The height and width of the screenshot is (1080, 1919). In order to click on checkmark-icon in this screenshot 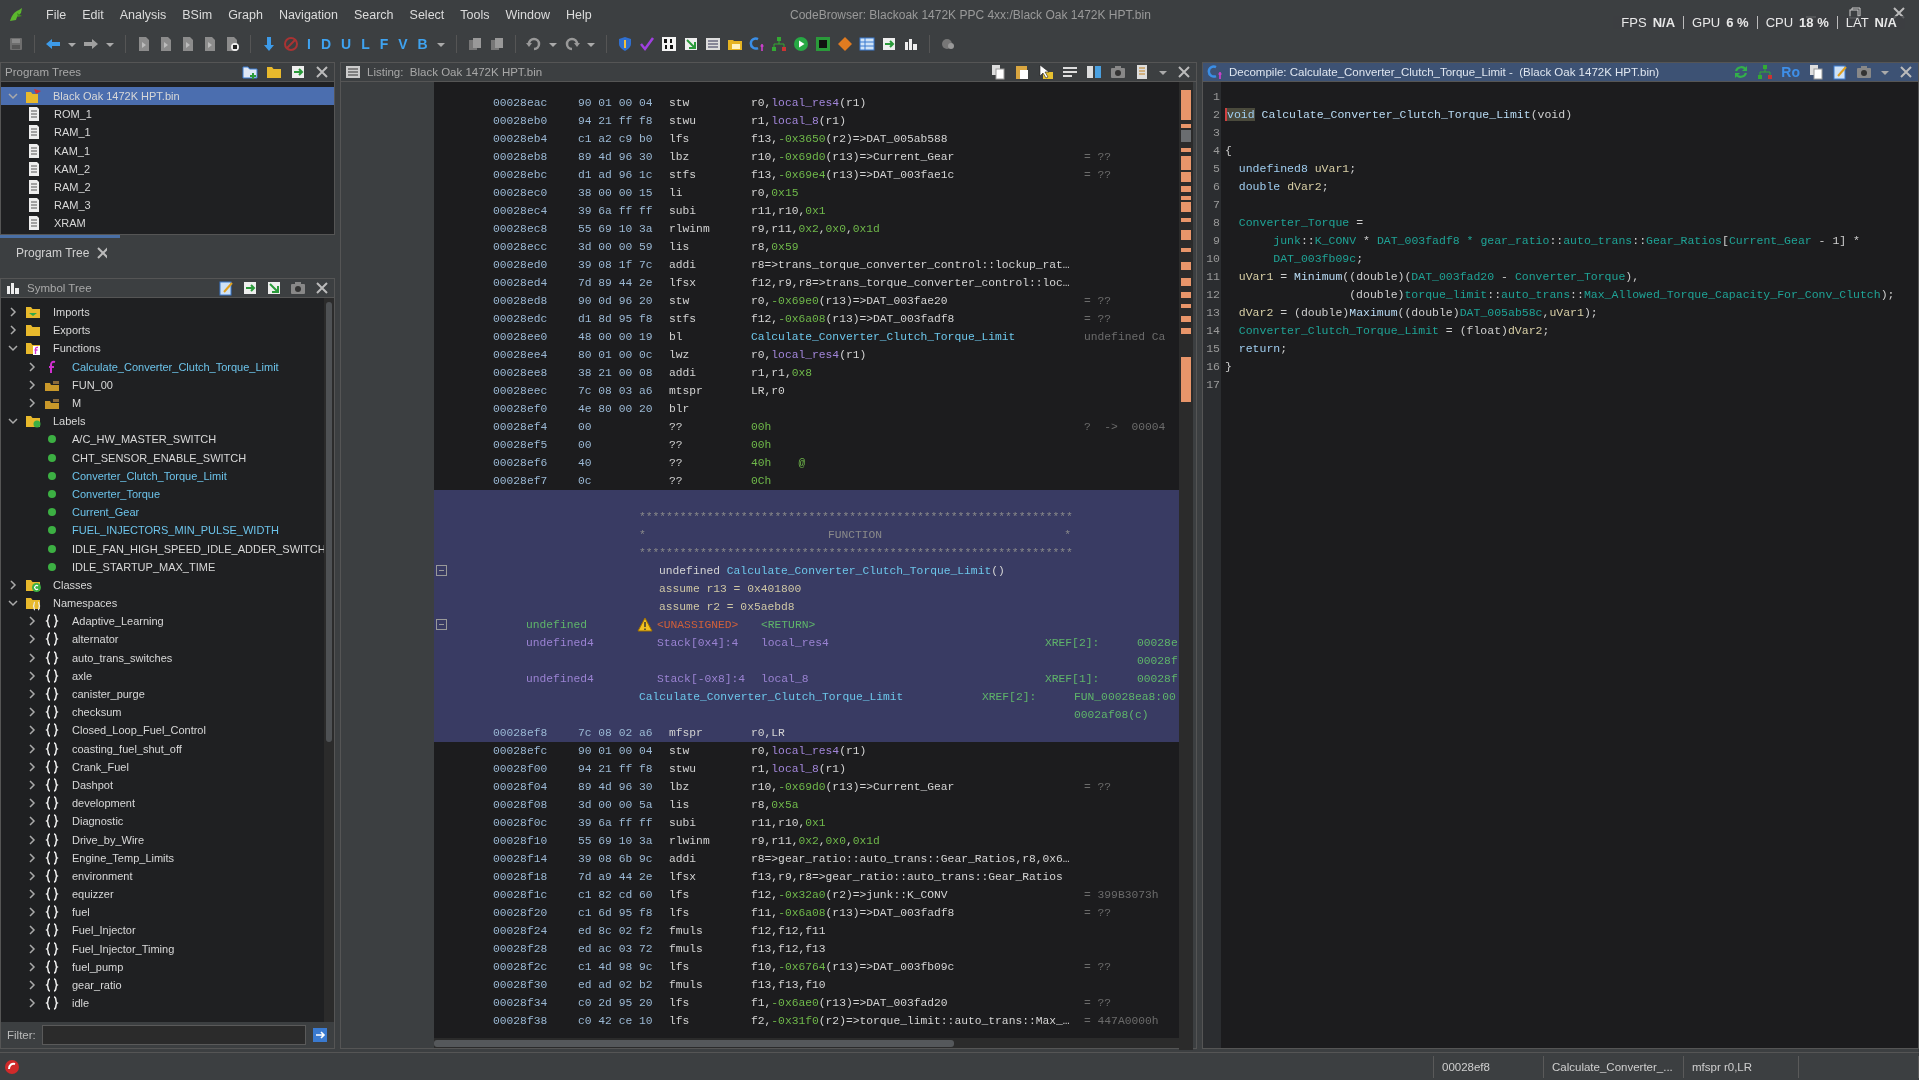, I will do `click(646, 43)`.